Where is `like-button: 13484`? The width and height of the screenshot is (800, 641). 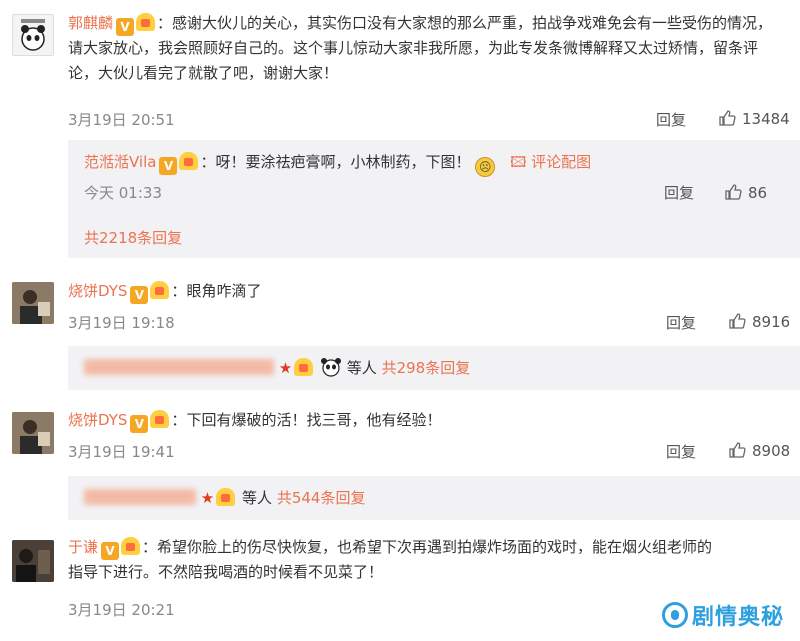 like-button: 13484 is located at coordinates (754, 118).